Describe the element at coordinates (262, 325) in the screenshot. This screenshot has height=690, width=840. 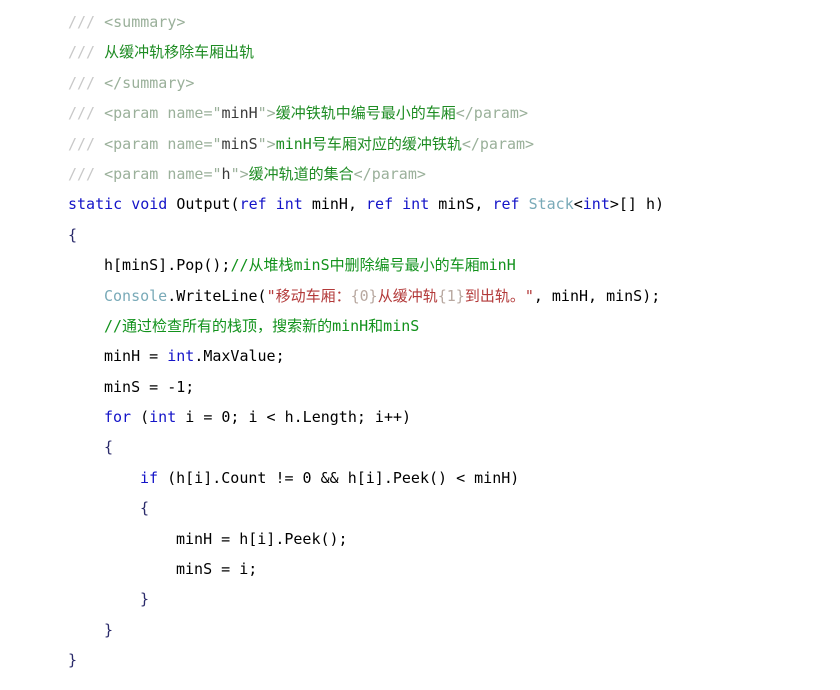
I see `code-token-comment: //通过检查所有的栈顶，搜索新的minH和minS` at that location.